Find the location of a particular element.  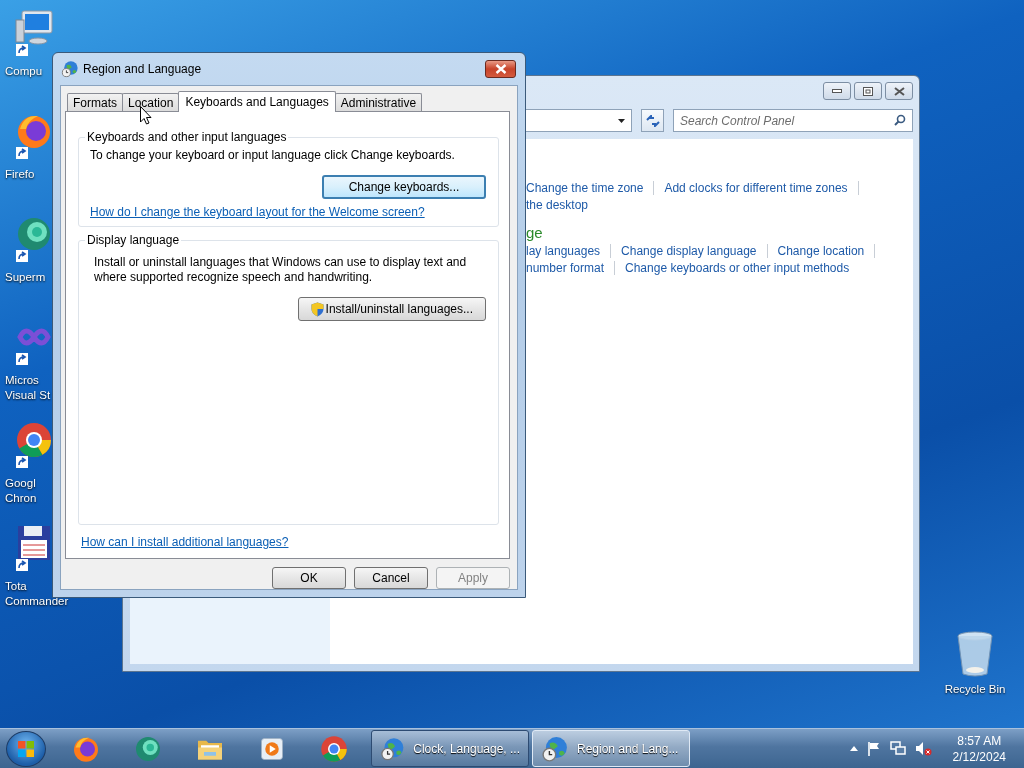

help-link: How can I install additional languages? is located at coordinates (185, 542).